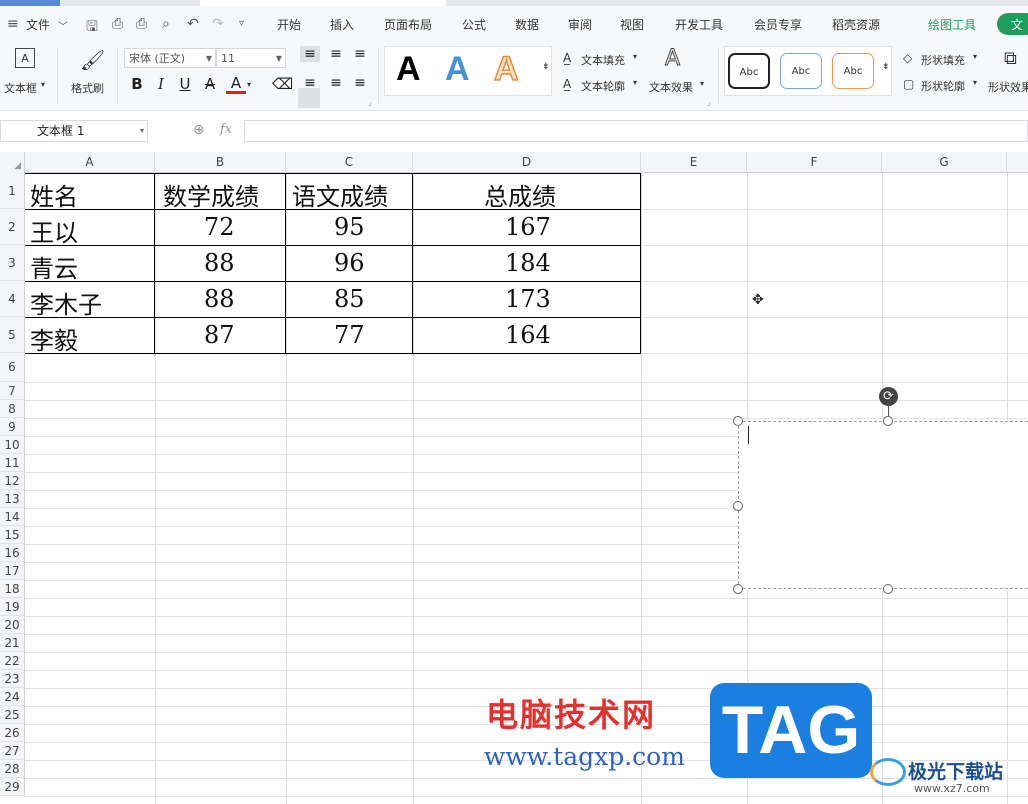 This screenshot has height=804, width=1028. What do you see at coordinates (185, 84) in the screenshot?
I see `underline-button: U` at bounding box center [185, 84].